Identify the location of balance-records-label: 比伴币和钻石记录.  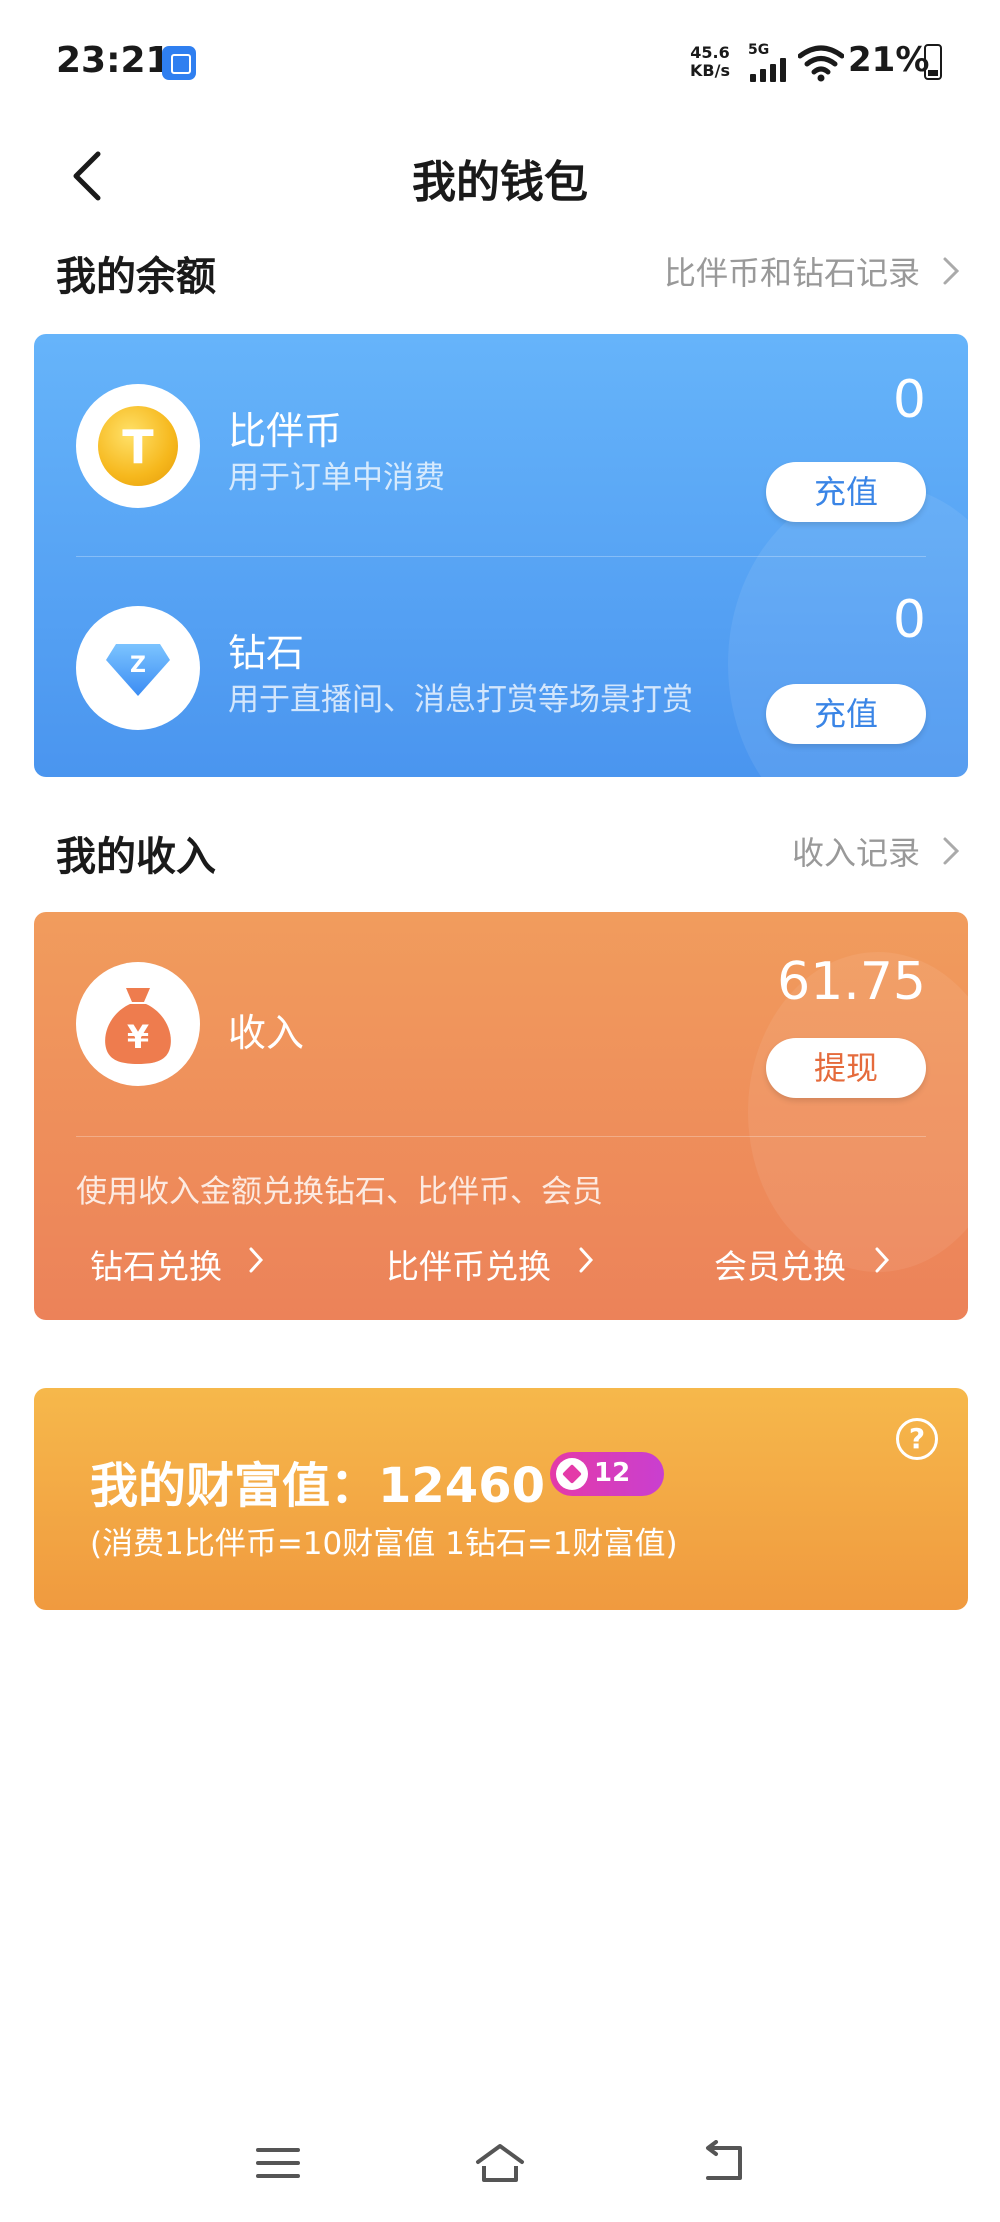
(791, 273).